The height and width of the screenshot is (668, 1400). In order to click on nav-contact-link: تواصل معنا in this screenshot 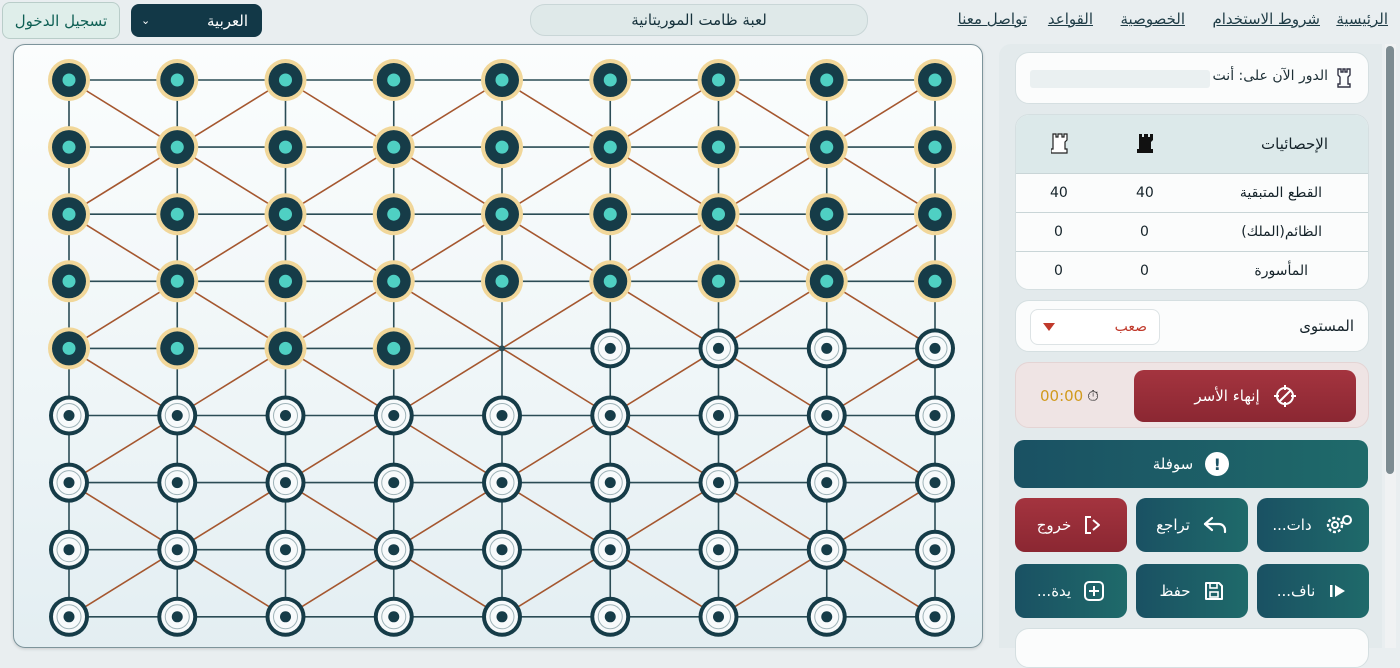, I will do `click(992, 19)`.